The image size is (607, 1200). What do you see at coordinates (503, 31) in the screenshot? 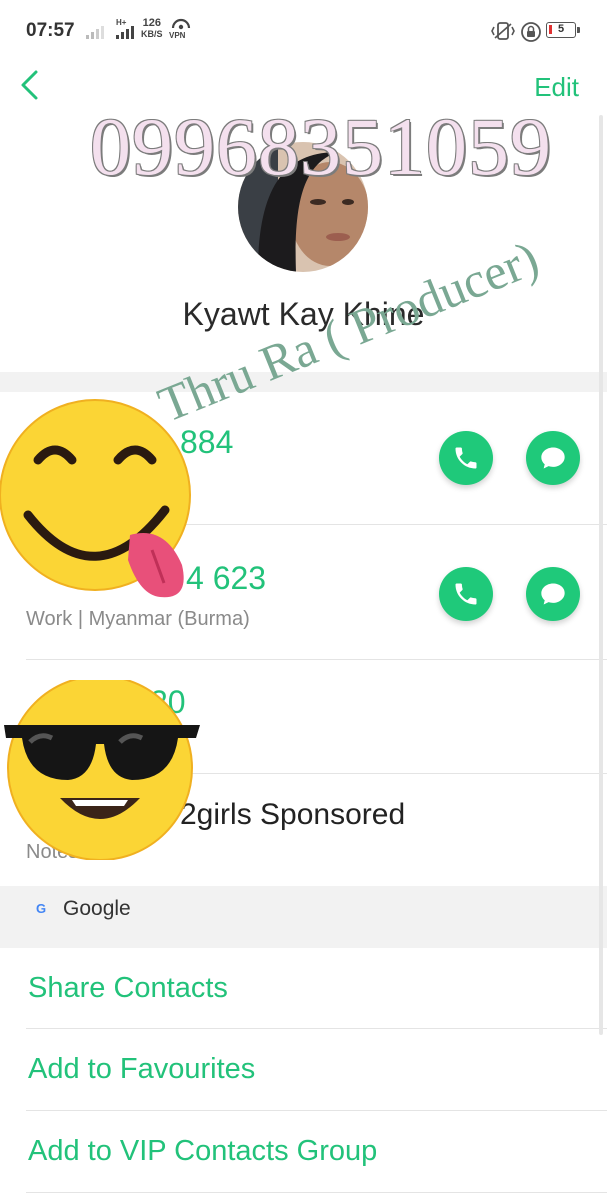
I see `vibrate-icon` at bounding box center [503, 31].